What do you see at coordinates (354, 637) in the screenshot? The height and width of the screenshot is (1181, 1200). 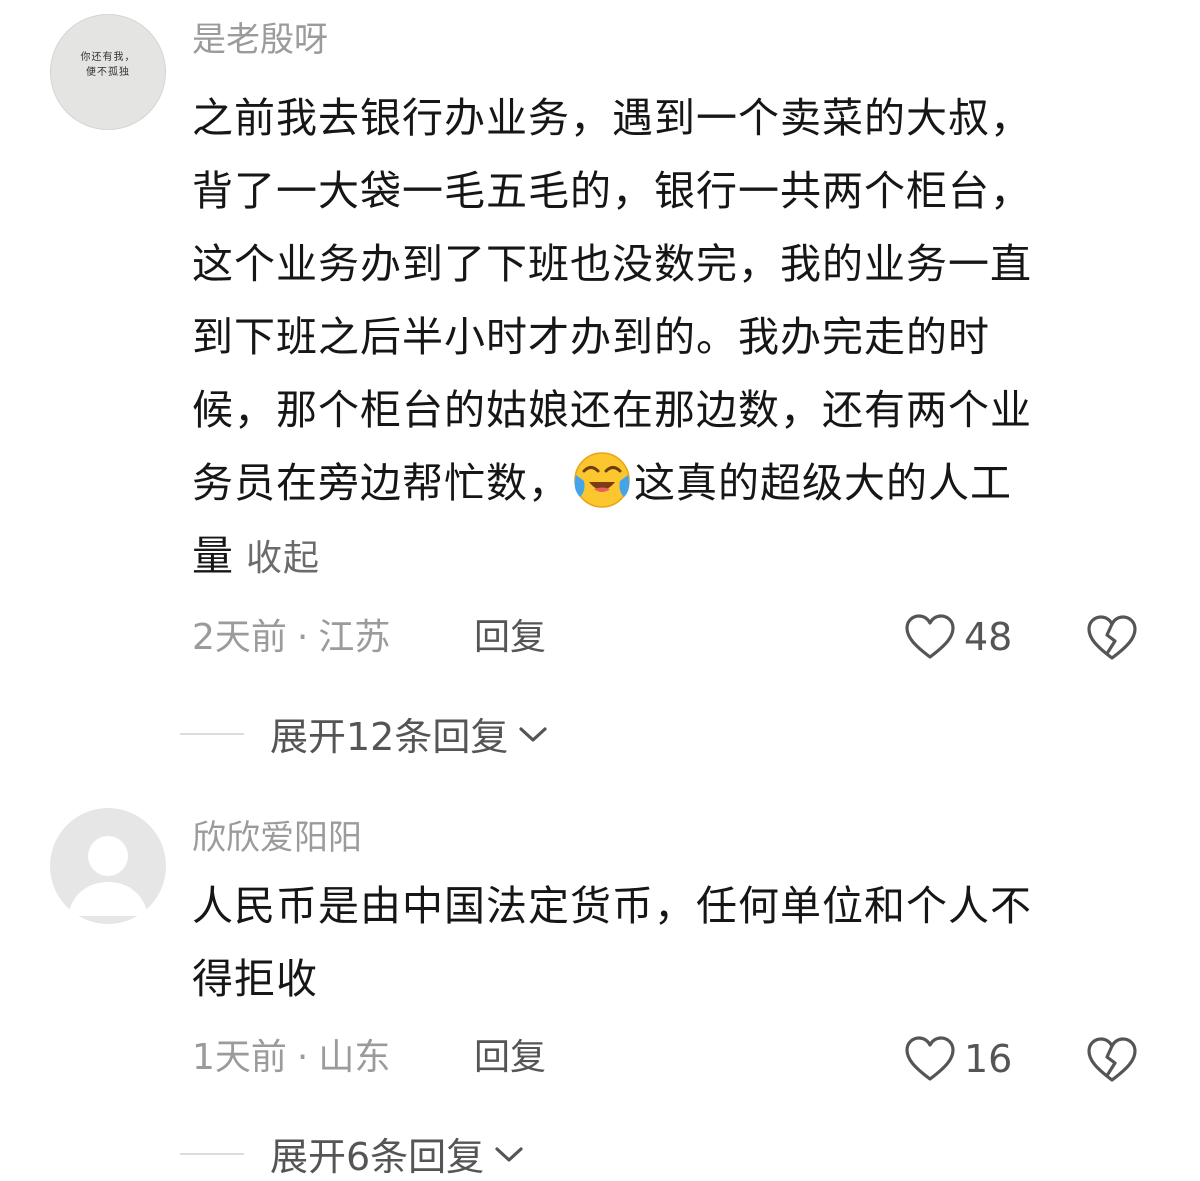 I see `location: 江苏` at bounding box center [354, 637].